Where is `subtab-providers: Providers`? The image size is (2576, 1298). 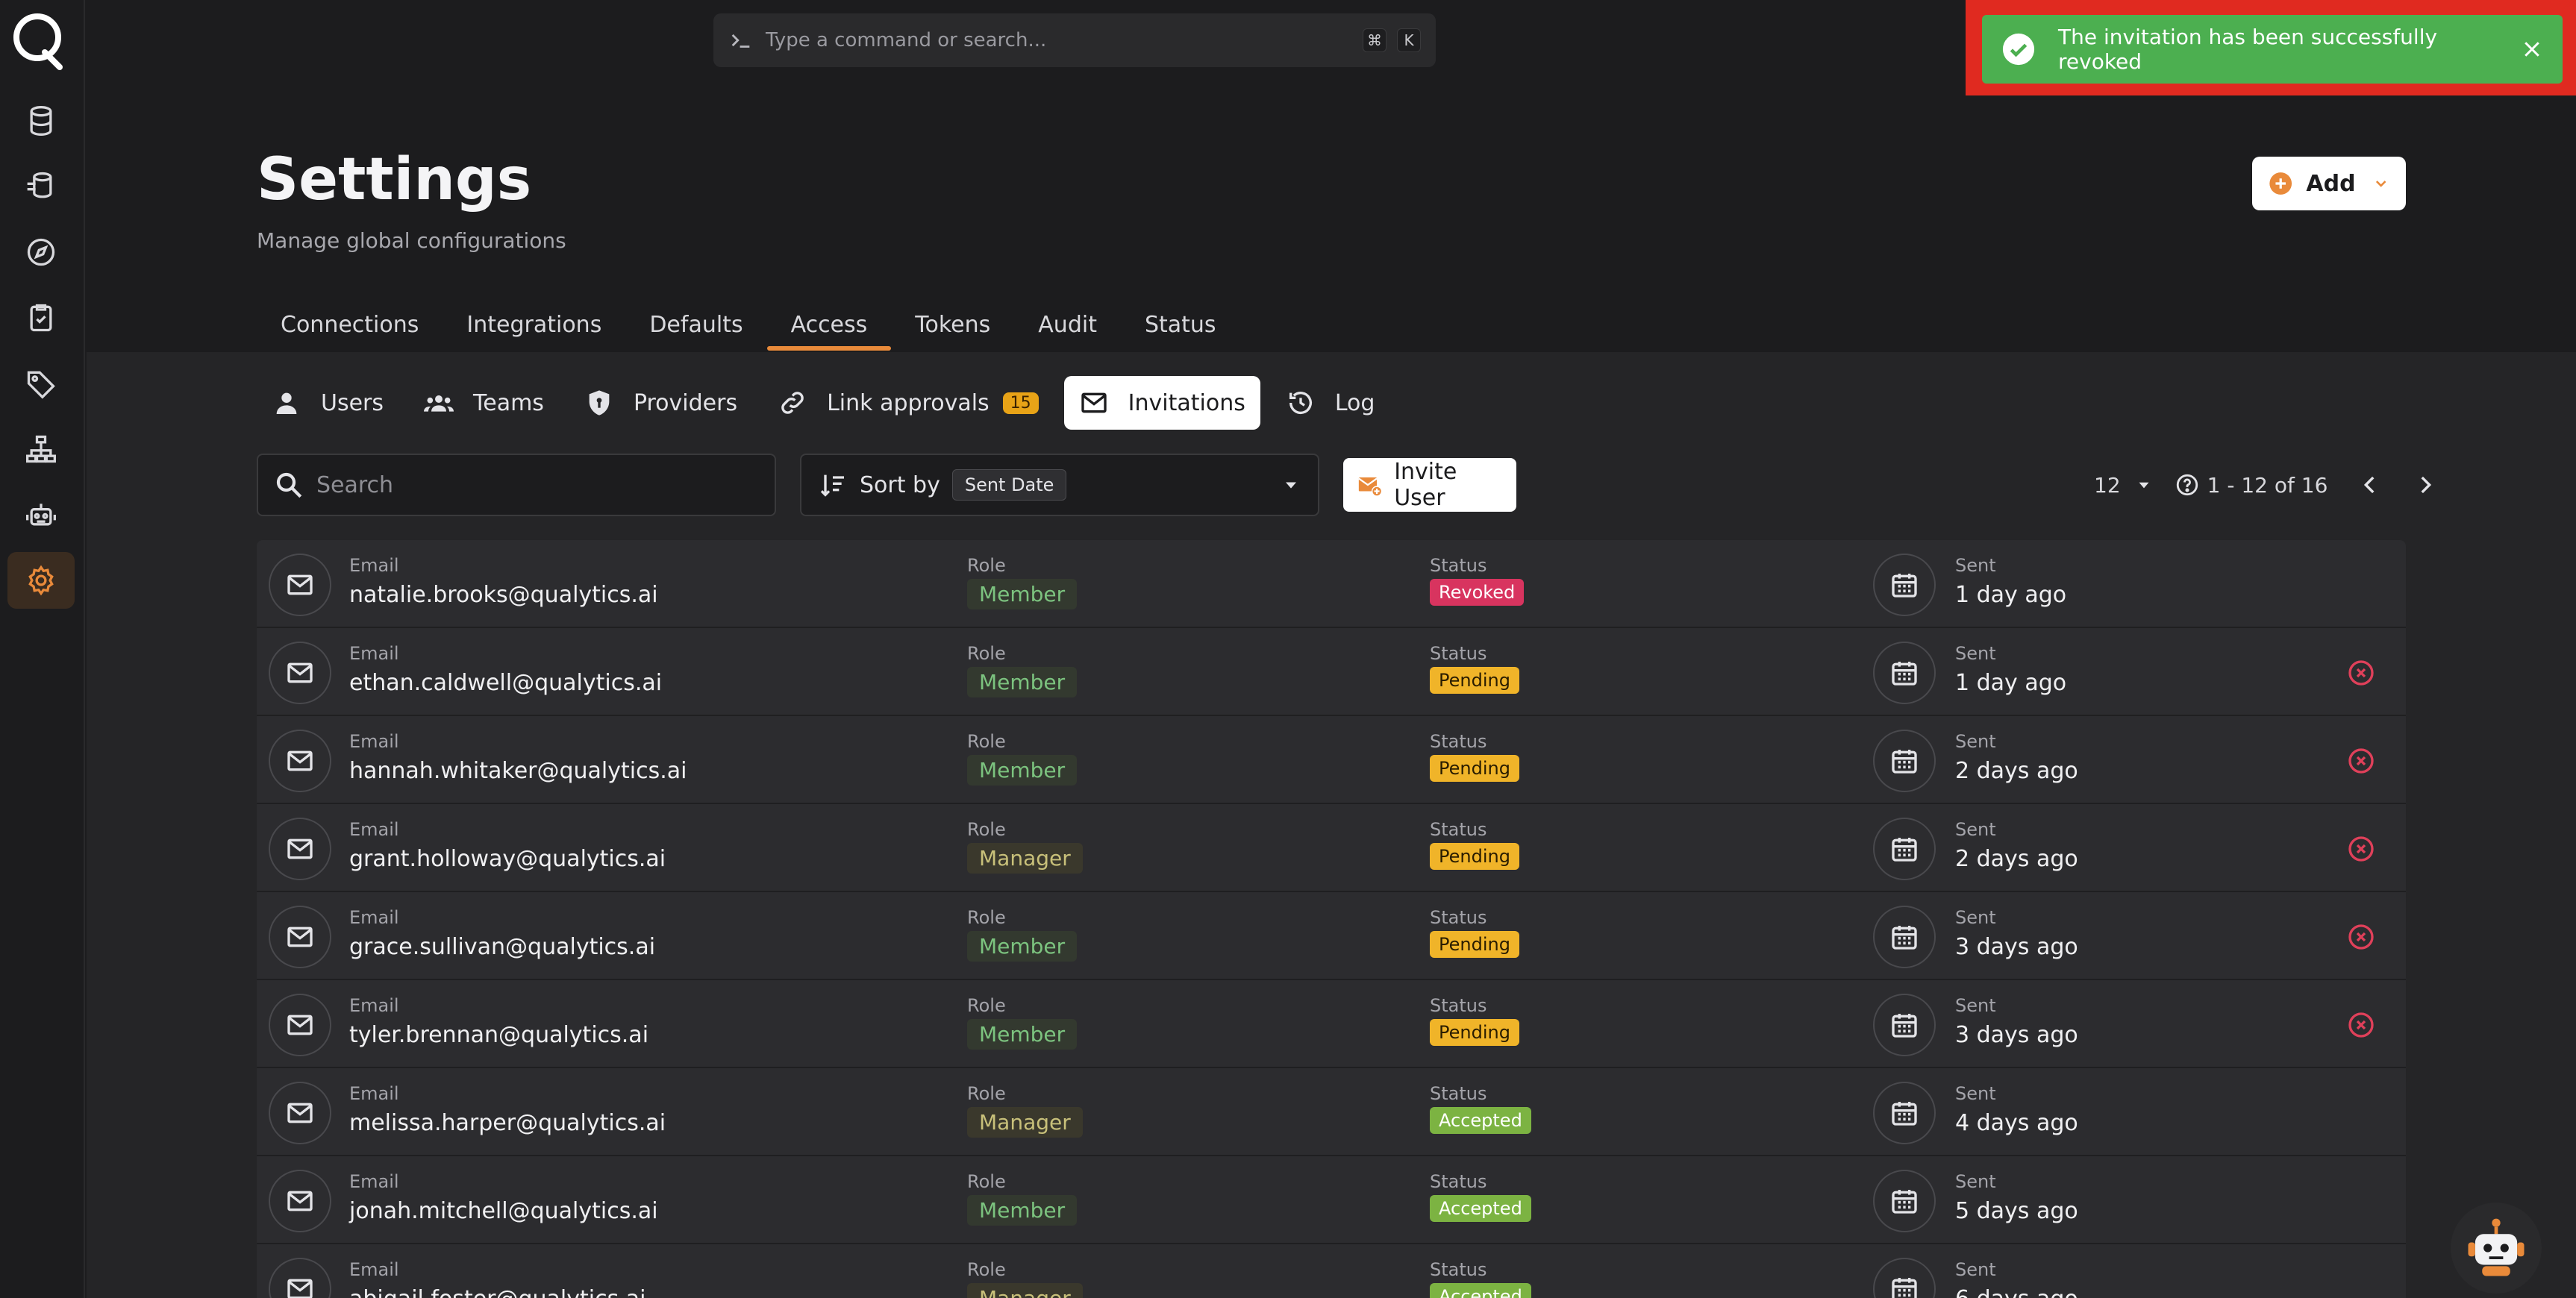
subtab-providers: Providers is located at coordinates (660, 403).